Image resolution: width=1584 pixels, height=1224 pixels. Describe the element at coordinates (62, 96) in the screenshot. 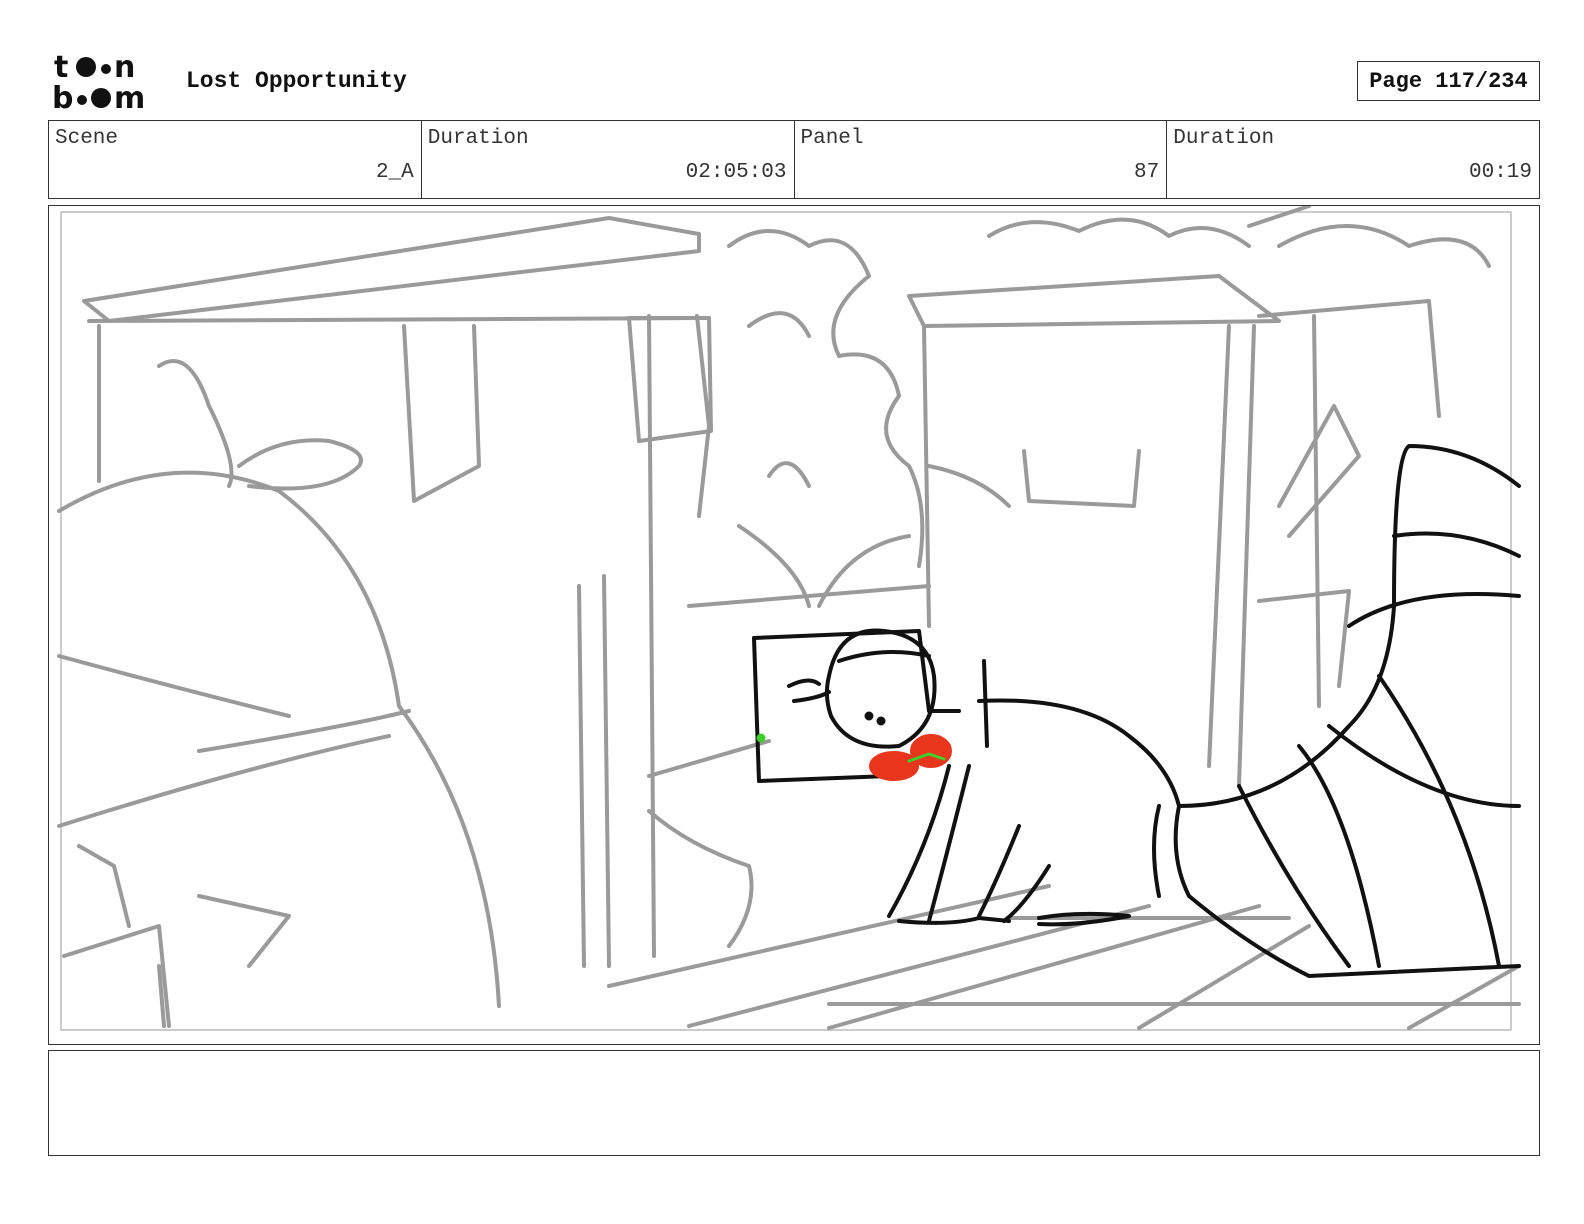

I see `svg-text: b` at that location.